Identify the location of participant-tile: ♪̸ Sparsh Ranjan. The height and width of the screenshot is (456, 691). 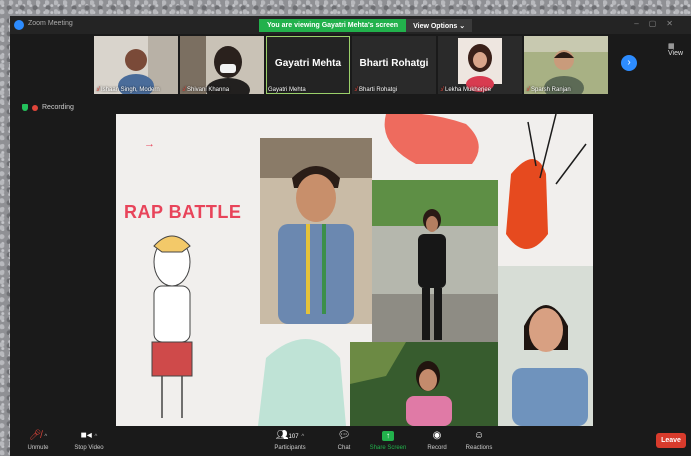
(566, 65).